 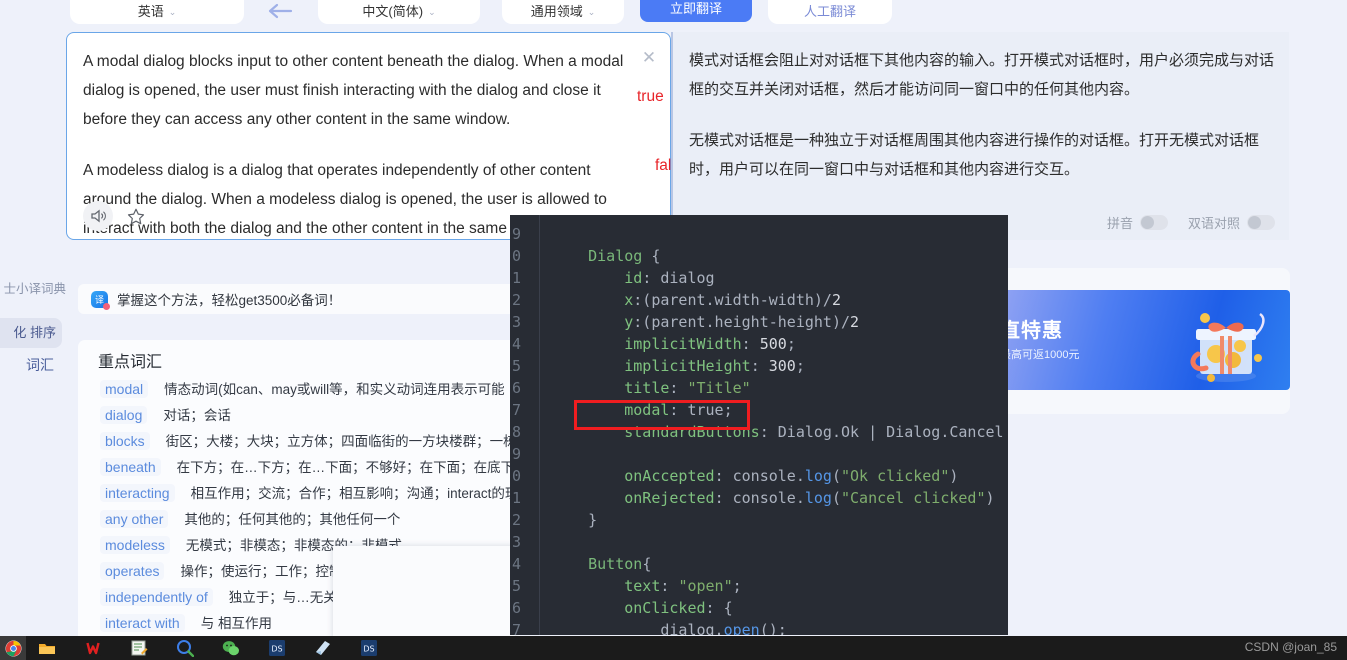 I want to click on vocab-word: modal, so click(x=124, y=389).